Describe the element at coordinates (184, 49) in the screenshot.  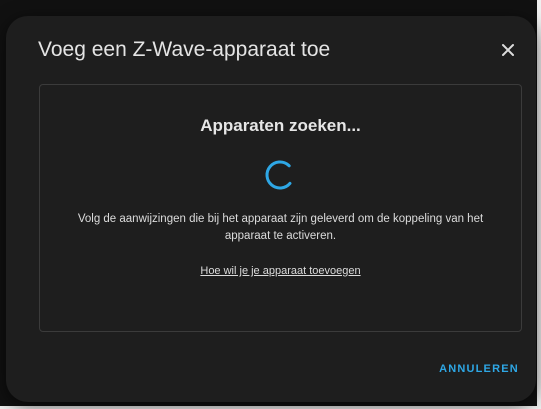
I see `dialog-title: Voeg een Z-Wave-apparaat toe` at that location.